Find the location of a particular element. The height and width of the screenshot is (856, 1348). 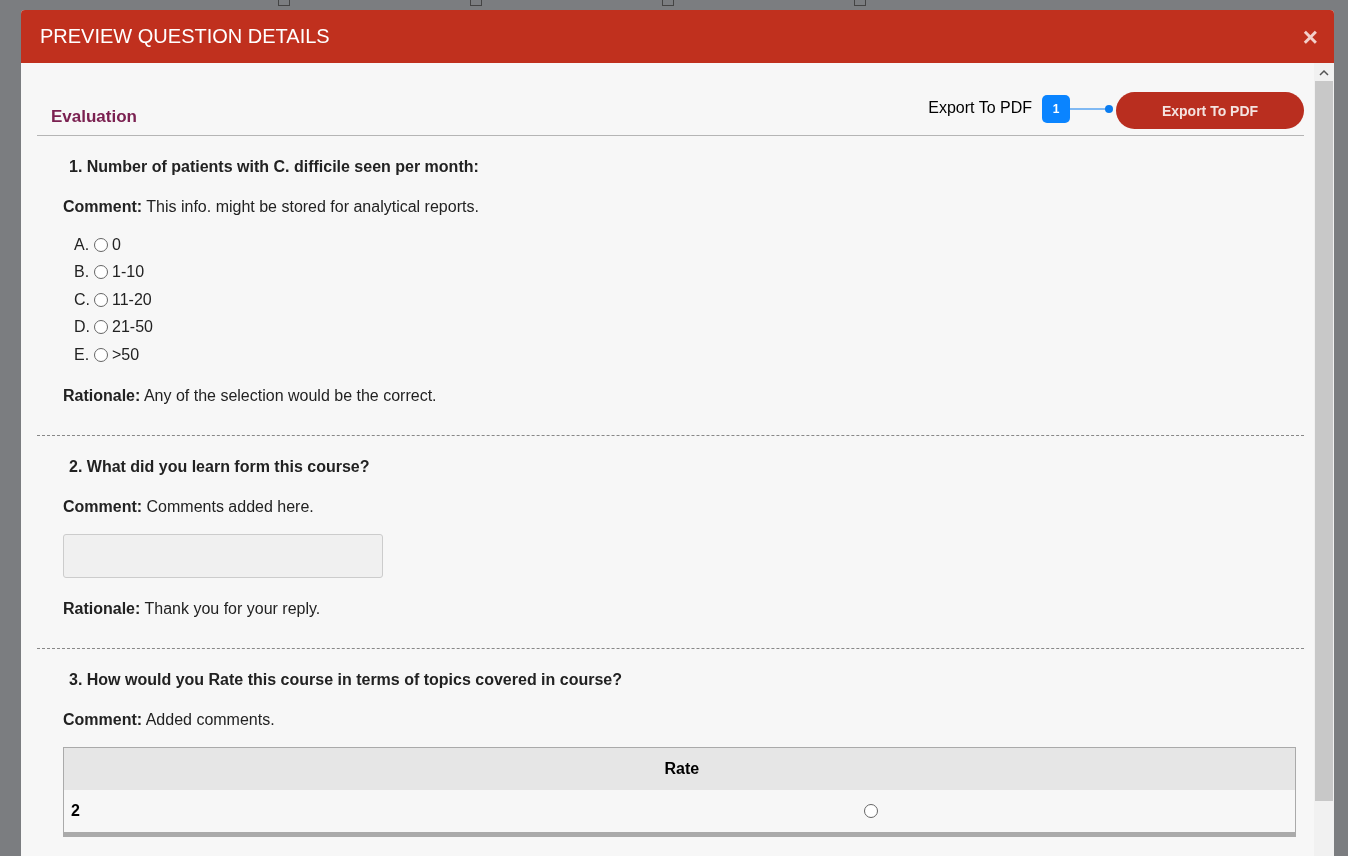

question-title: 1. Number of patients with C. difficile seen per month: is located at coordinates (274, 167).